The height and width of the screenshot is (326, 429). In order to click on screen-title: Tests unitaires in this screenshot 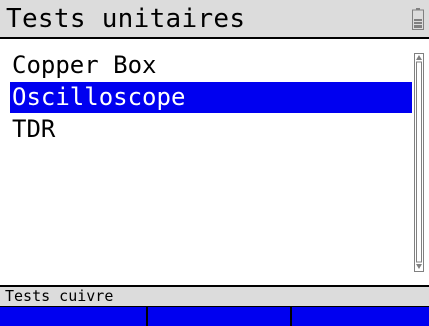, I will do `click(126, 19)`.